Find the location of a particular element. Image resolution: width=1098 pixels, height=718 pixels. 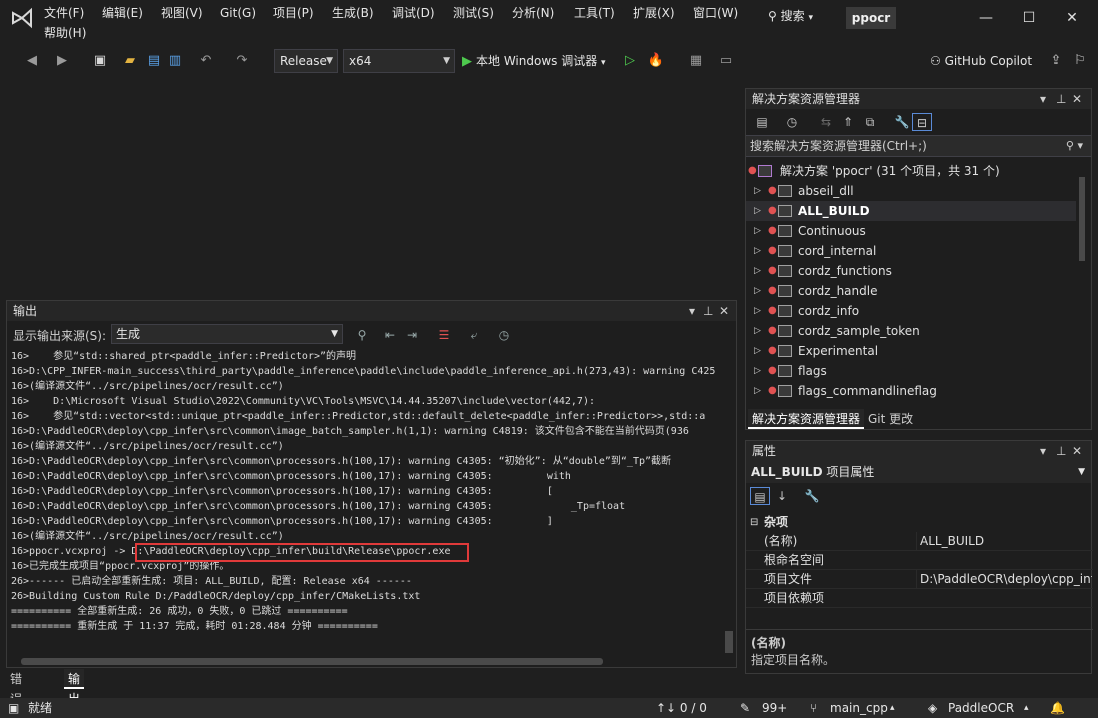

menu-debug: 调试(D) is located at coordinates (413, 13).